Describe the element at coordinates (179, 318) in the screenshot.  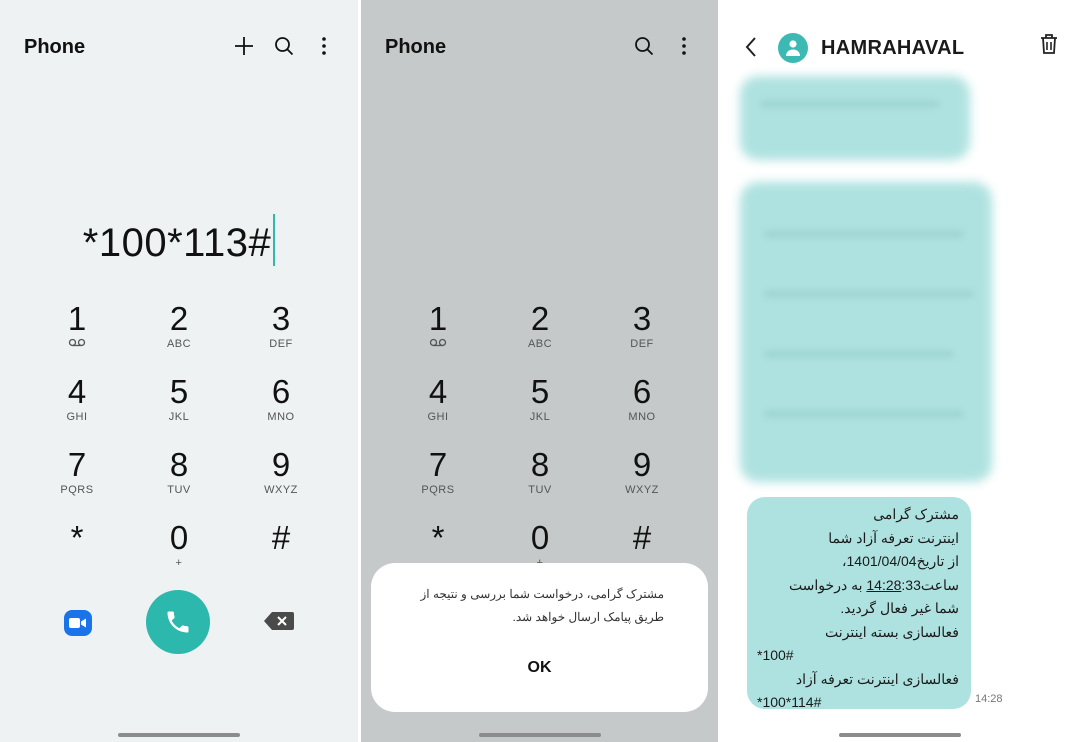
I see `key-digit: 2` at that location.